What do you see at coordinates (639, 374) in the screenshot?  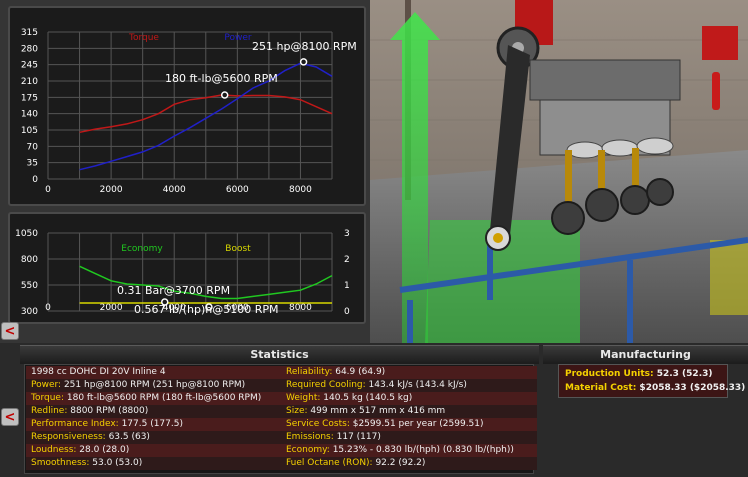 I see `mfg-production-units: Production Units: 52.3 (52.3)` at bounding box center [639, 374].